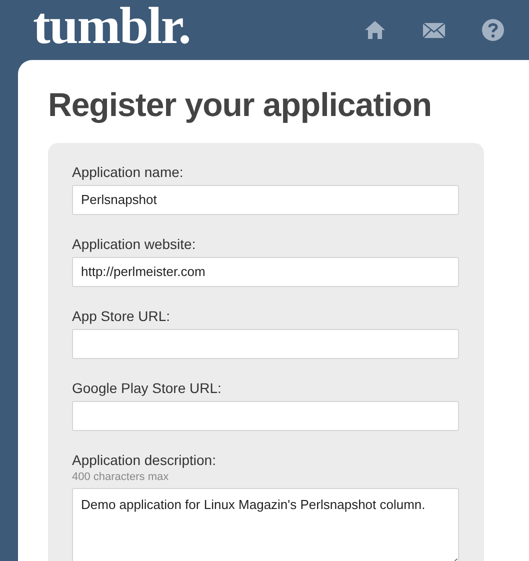  What do you see at coordinates (493, 30) in the screenshot?
I see `help-icon` at bounding box center [493, 30].